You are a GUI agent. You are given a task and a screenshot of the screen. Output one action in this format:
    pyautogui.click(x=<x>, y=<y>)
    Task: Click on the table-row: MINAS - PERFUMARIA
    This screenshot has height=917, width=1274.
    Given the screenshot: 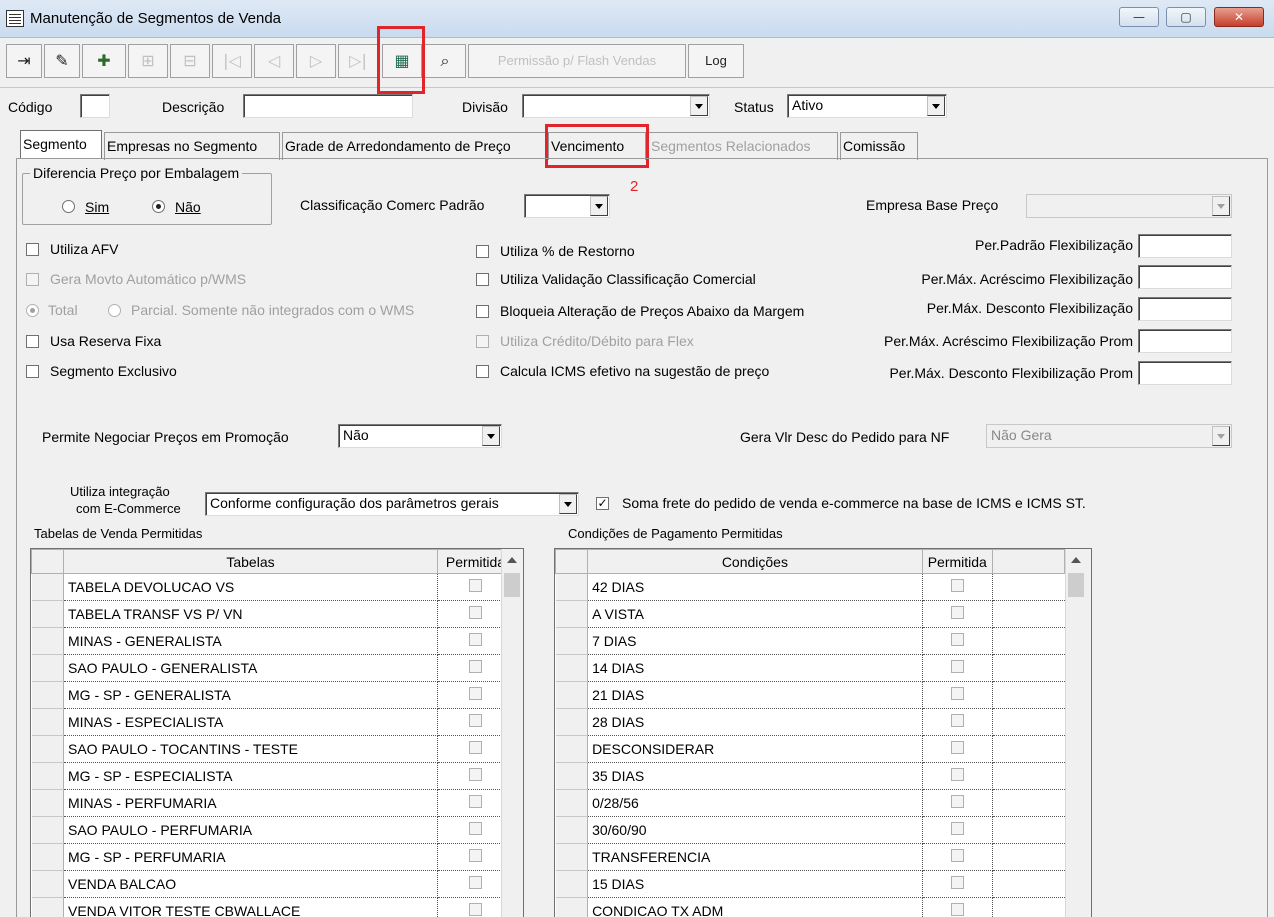 What is the action you would take?
    pyautogui.click(x=277, y=803)
    